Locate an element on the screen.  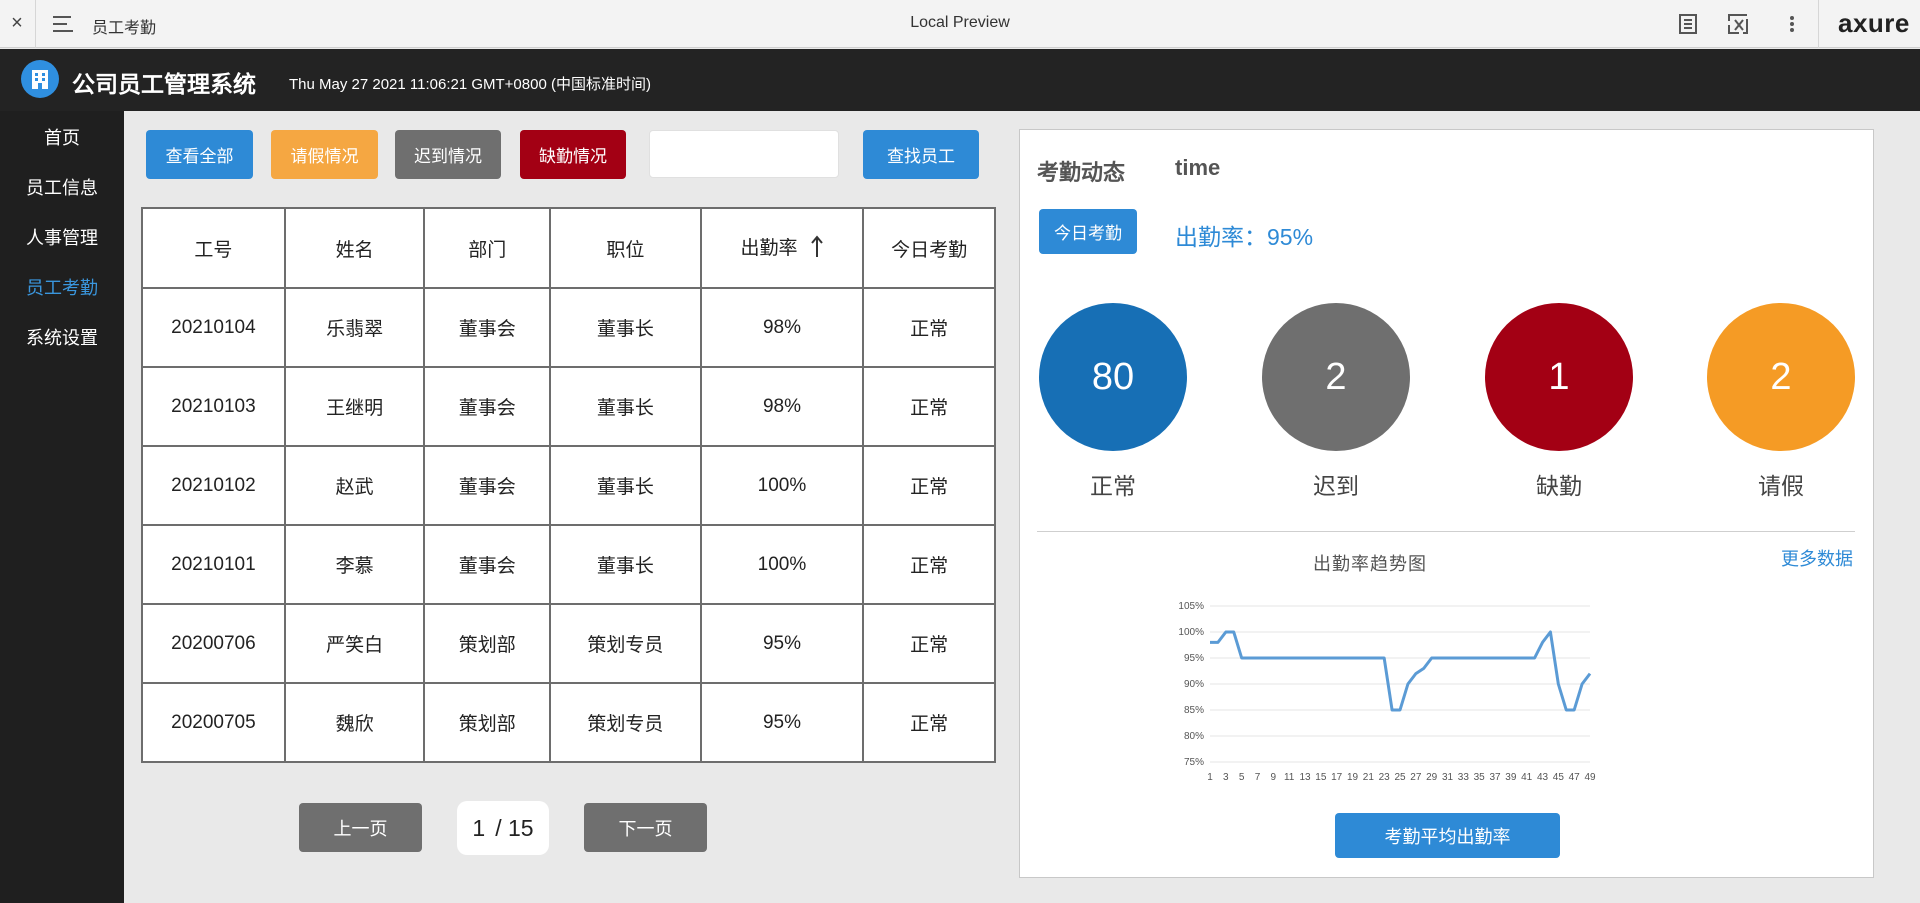
table-header-row: 工号 姓名 部门 职位 出勤率 今日考勤 is located at coordinates (568, 248).